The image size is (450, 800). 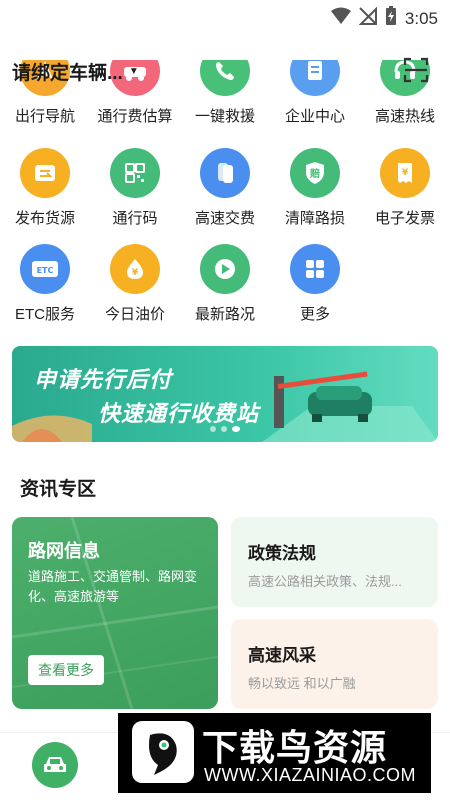 I want to click on nav-car-button, so click(x=55, y=765).